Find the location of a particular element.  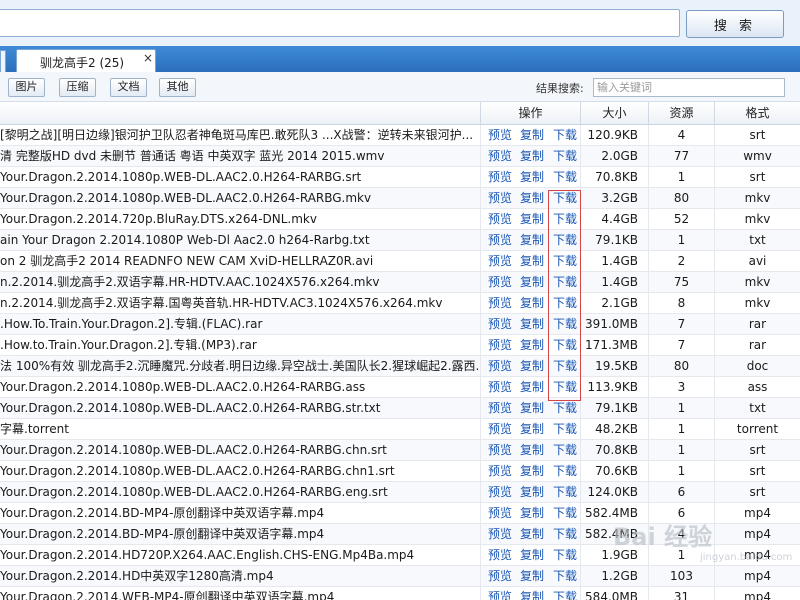

filter-other-button: 其他 is located at coordinates (177, 87).